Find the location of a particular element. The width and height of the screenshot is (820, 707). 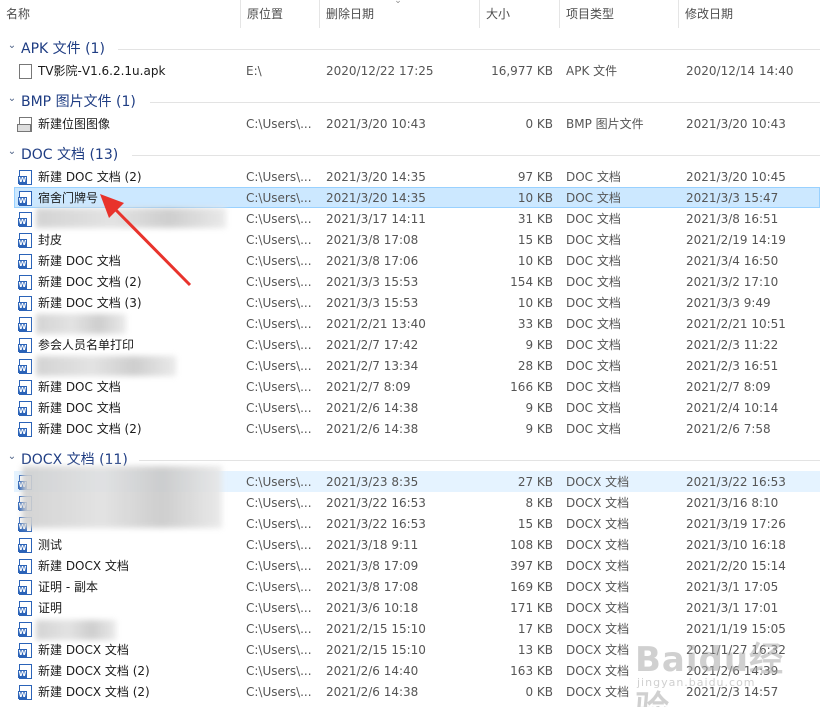

group-header: ⌄ BMP 图片文件 (1) is located at coordinates (410, 100).